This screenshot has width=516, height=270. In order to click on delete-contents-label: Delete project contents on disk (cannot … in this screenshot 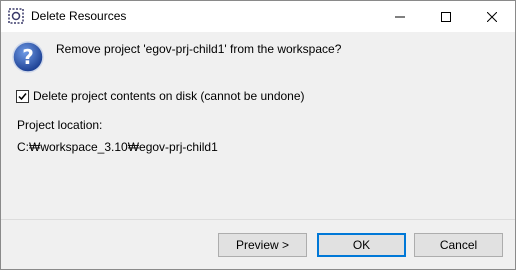, I will do `click(169, 96)`.